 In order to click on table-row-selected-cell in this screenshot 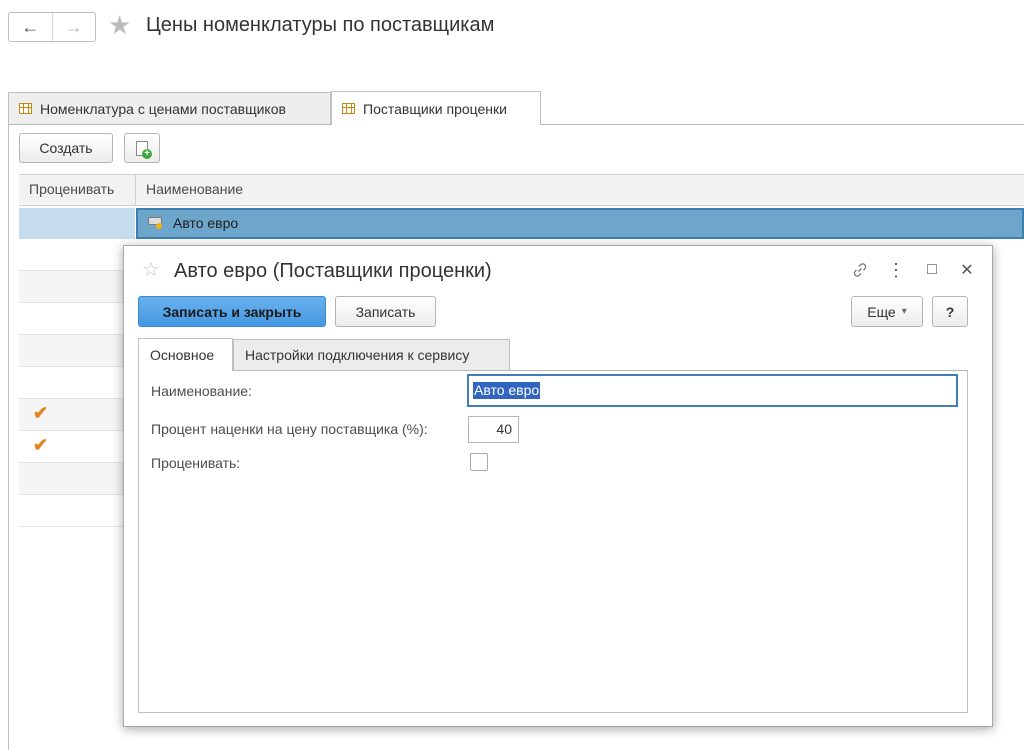, I will do `click(77, 223)`.